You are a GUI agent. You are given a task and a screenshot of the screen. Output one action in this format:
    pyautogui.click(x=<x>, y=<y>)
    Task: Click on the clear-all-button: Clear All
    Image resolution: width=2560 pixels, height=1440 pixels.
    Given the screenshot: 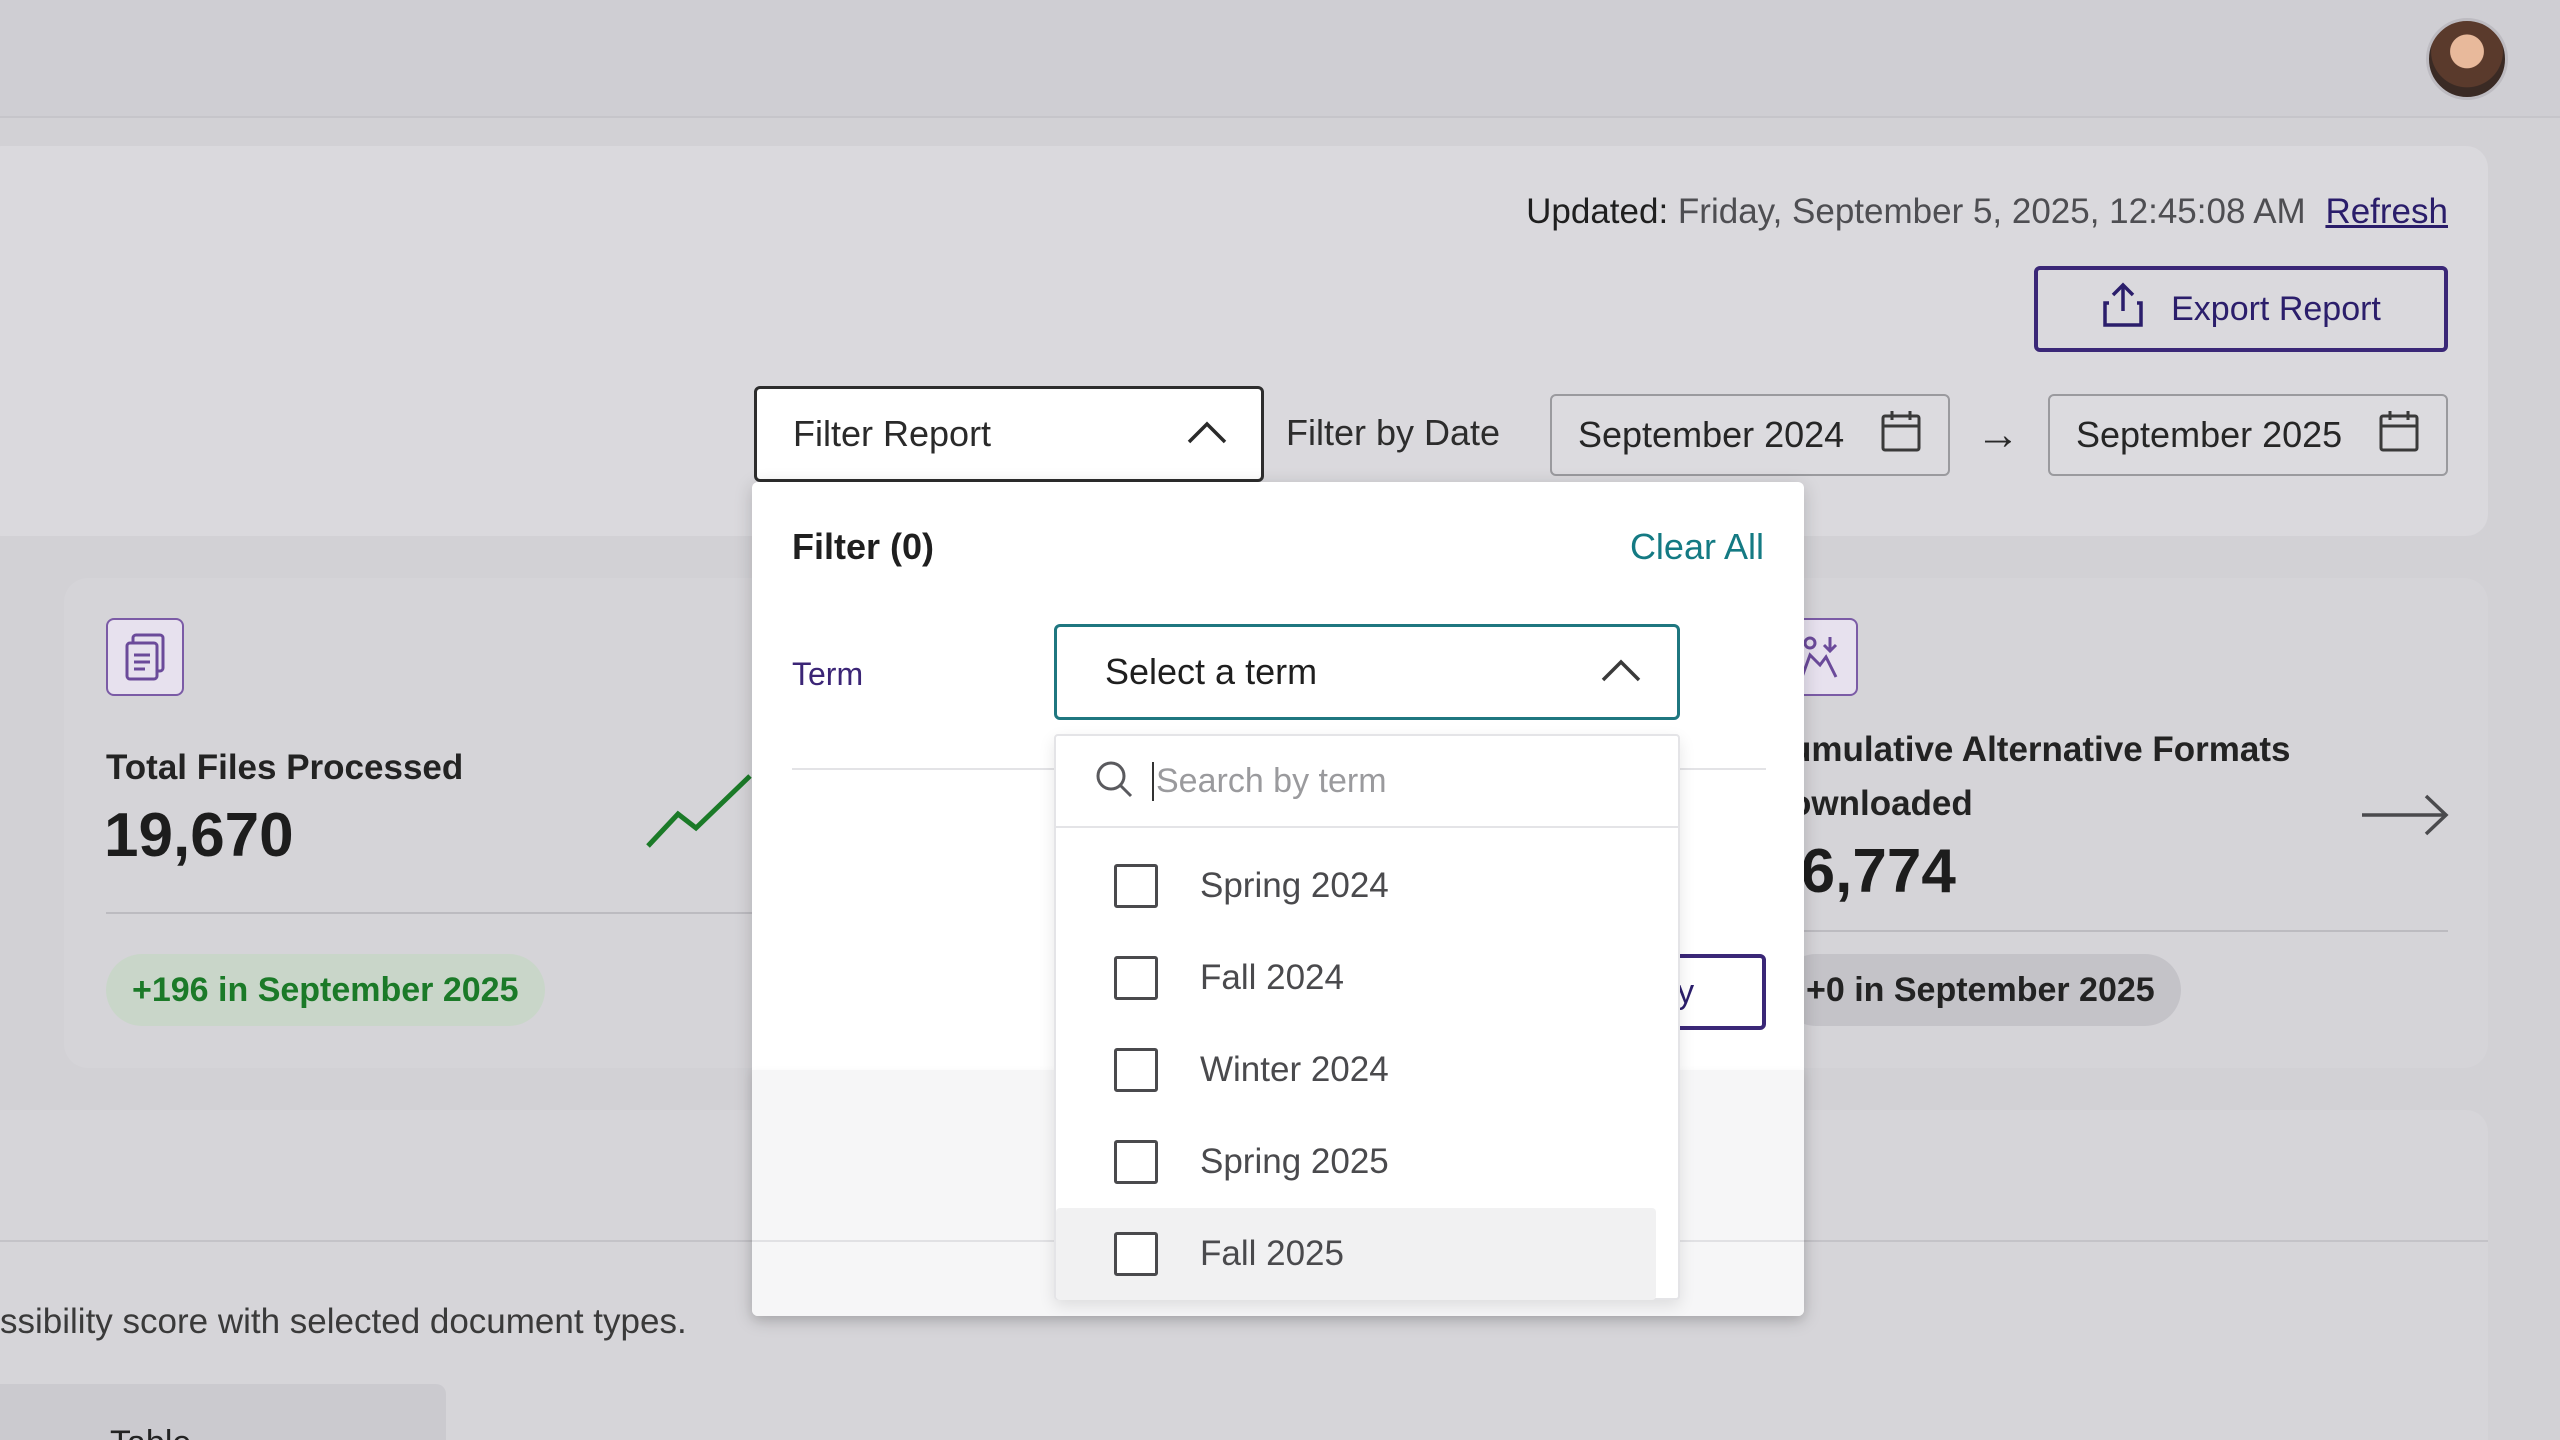 What is the action you would take?
    pyautogui.click(x=1697, y=547)
    